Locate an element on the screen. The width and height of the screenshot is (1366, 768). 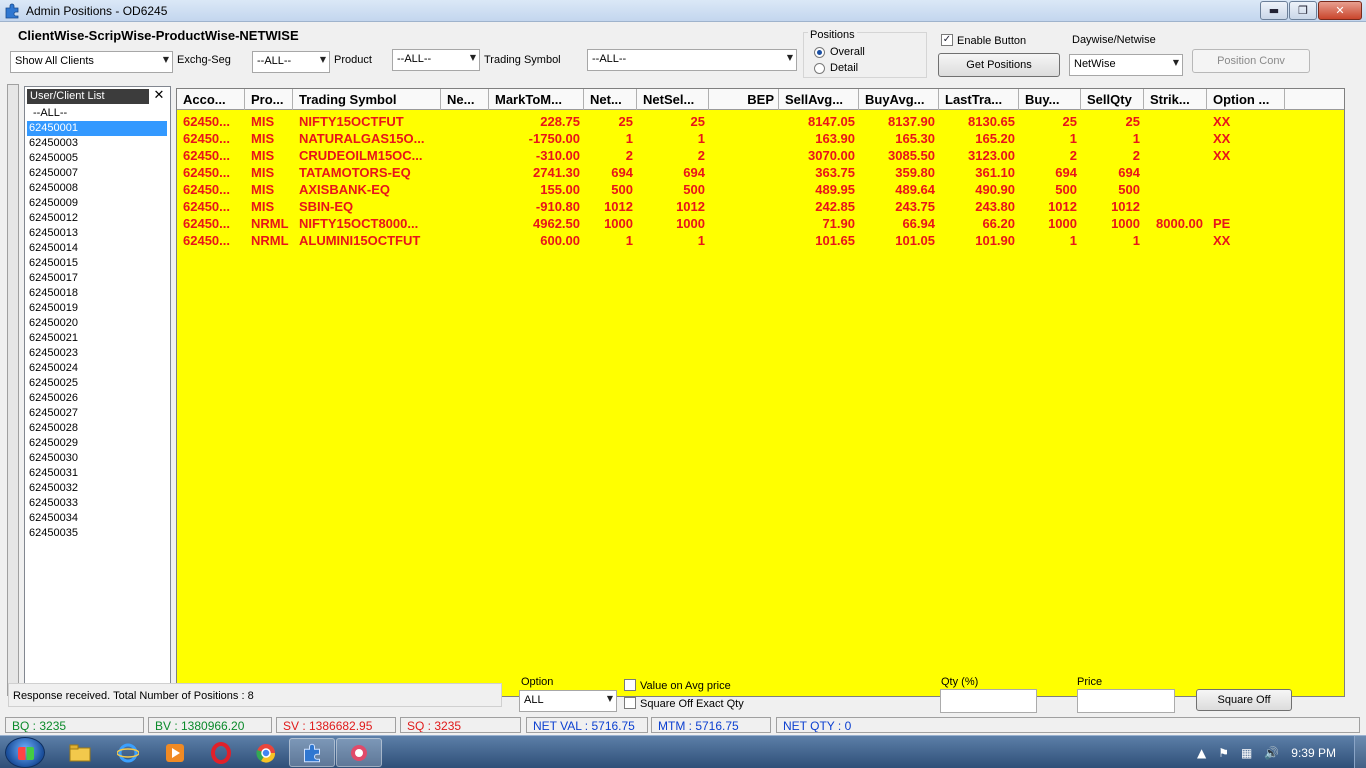
bq-status: BQ : 3235 is located at coordinates (74, 725).